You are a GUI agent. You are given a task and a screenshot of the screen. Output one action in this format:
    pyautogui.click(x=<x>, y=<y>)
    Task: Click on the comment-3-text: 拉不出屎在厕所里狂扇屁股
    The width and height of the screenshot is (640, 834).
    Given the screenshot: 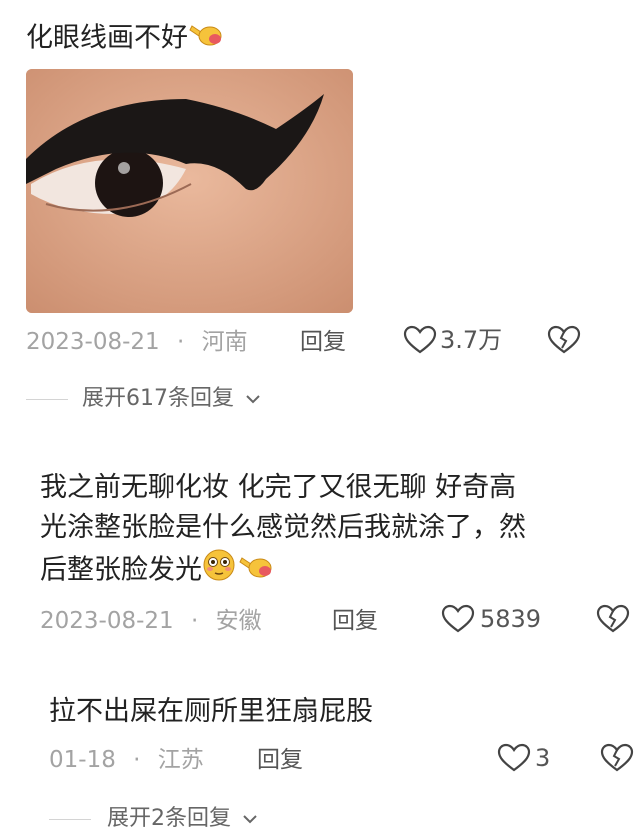 What is the action you would take?
    pyautogui.click(x=211, y=711)
    